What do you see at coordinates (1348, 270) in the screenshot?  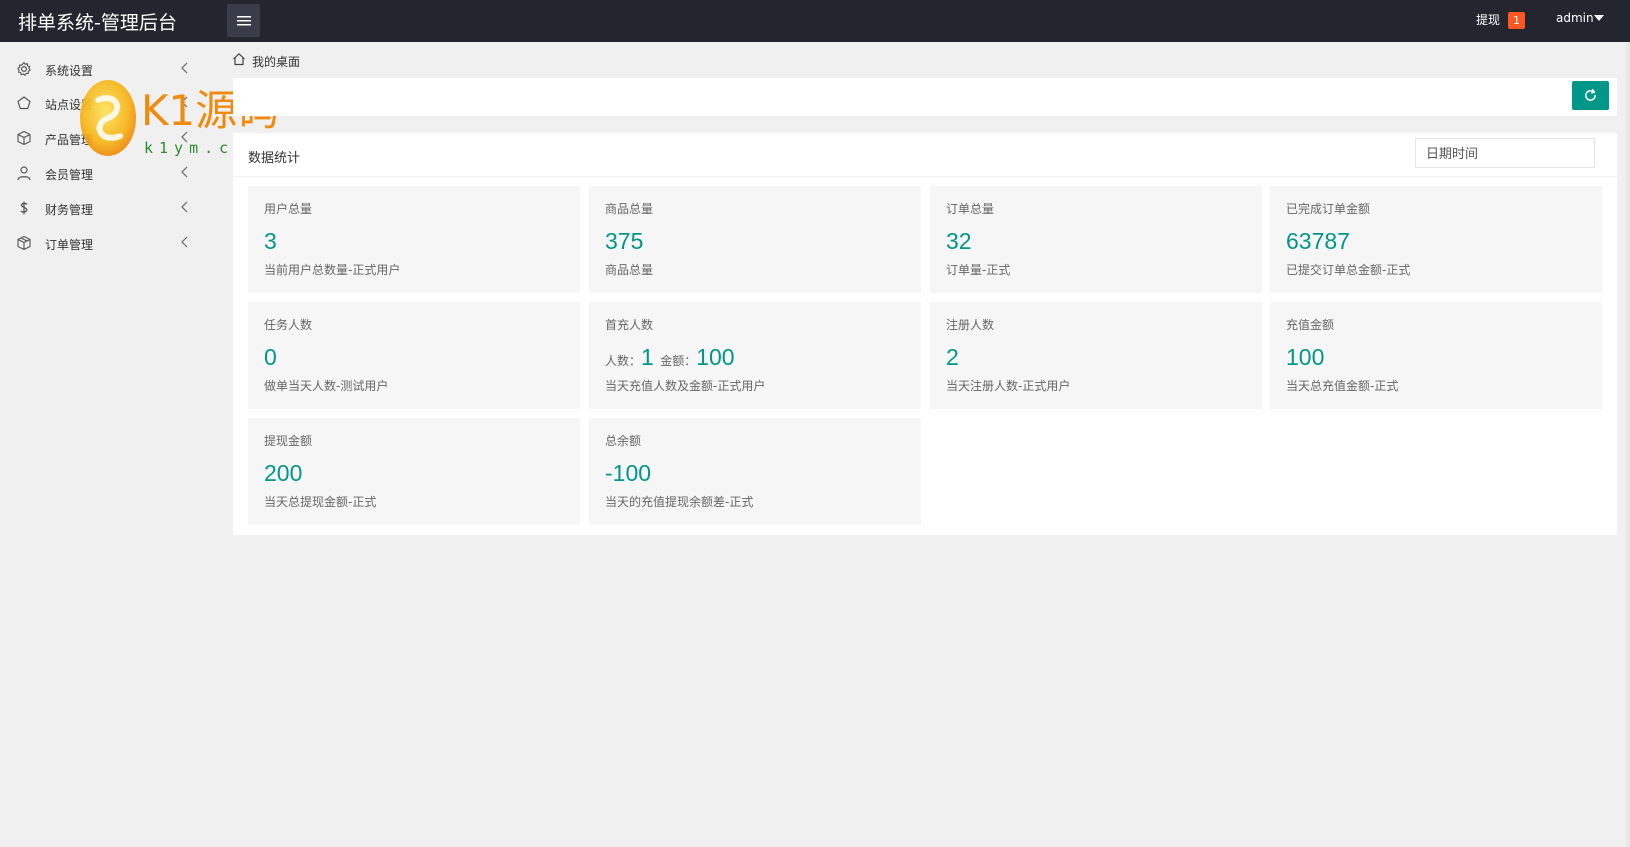 I see `stat-description: 已提交订单总金额-正式` at bounding box center [1348, 270].